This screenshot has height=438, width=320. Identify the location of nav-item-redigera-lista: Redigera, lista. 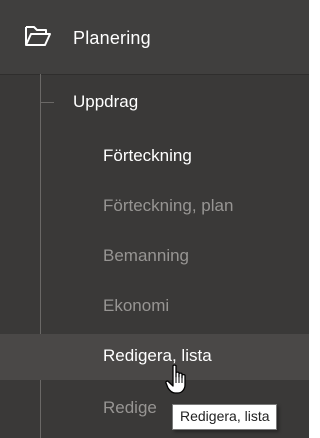
(157, 356).